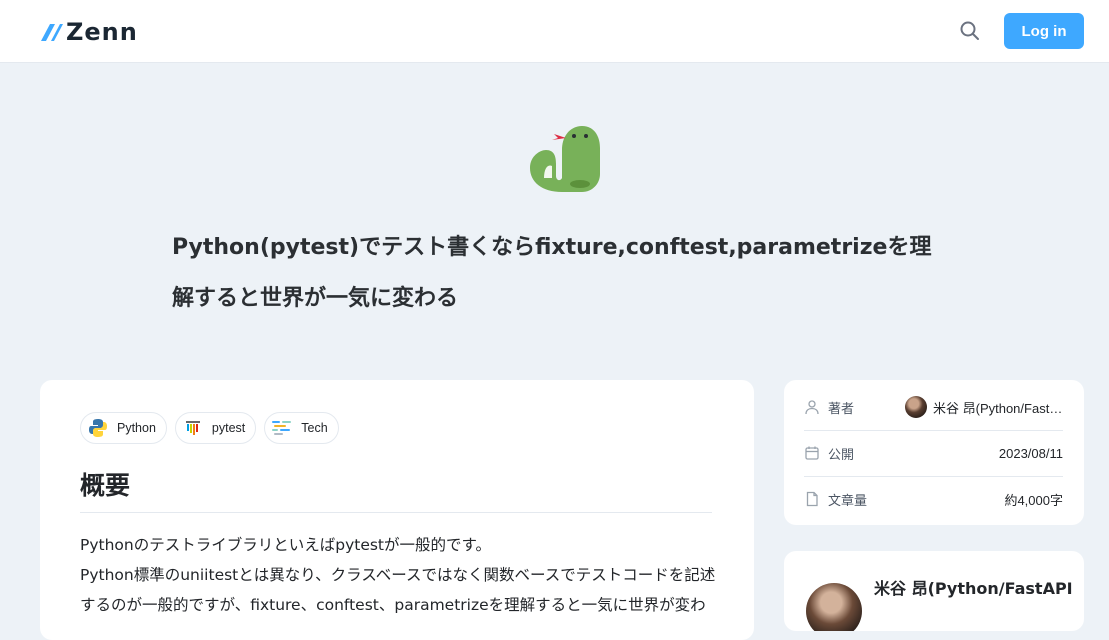  What do you see at coordinates (812, 453) in the screenshot?
I see `calendar-icon` at bounding box center [812, 453].